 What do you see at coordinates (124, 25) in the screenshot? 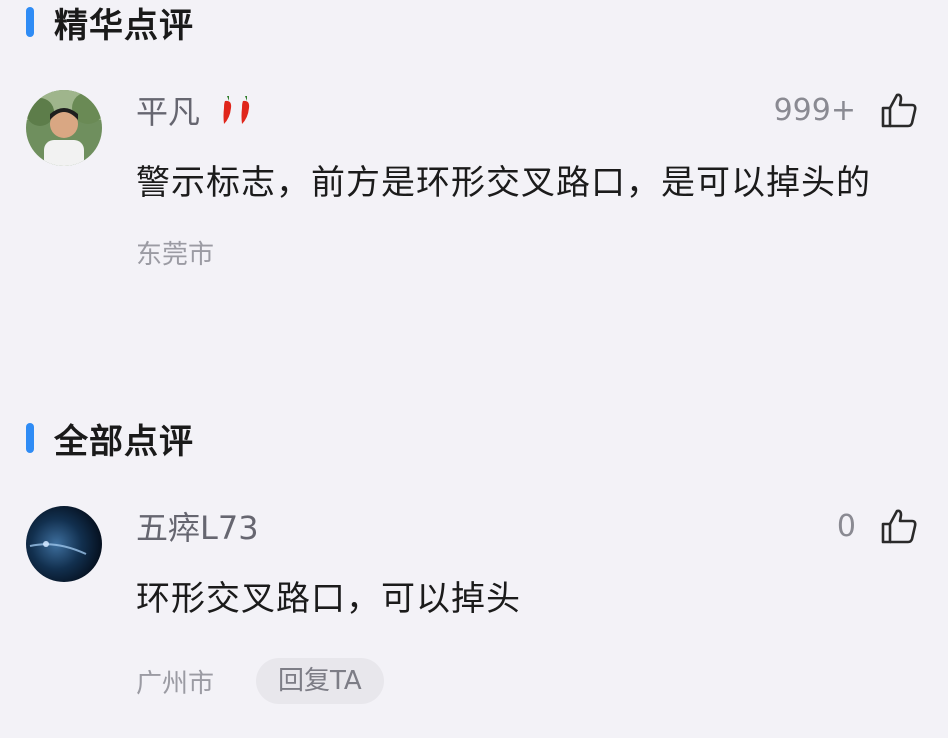
I see `section-title-featured: 精华点评` at bounding box center [124, 25].